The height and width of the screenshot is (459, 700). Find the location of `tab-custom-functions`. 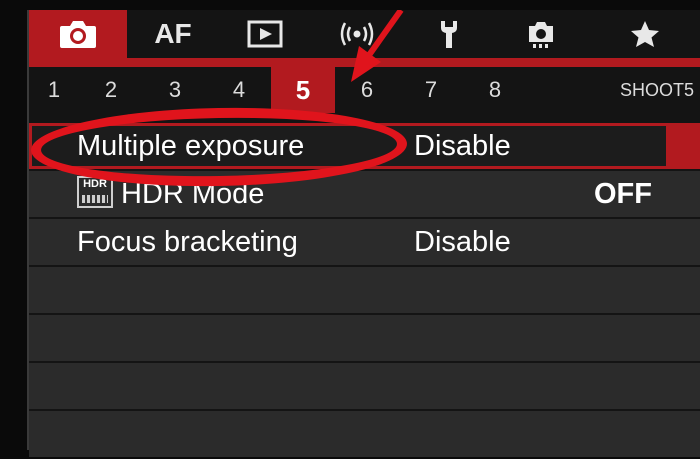

tab-custom-functions is located at coordinates (541, 34).